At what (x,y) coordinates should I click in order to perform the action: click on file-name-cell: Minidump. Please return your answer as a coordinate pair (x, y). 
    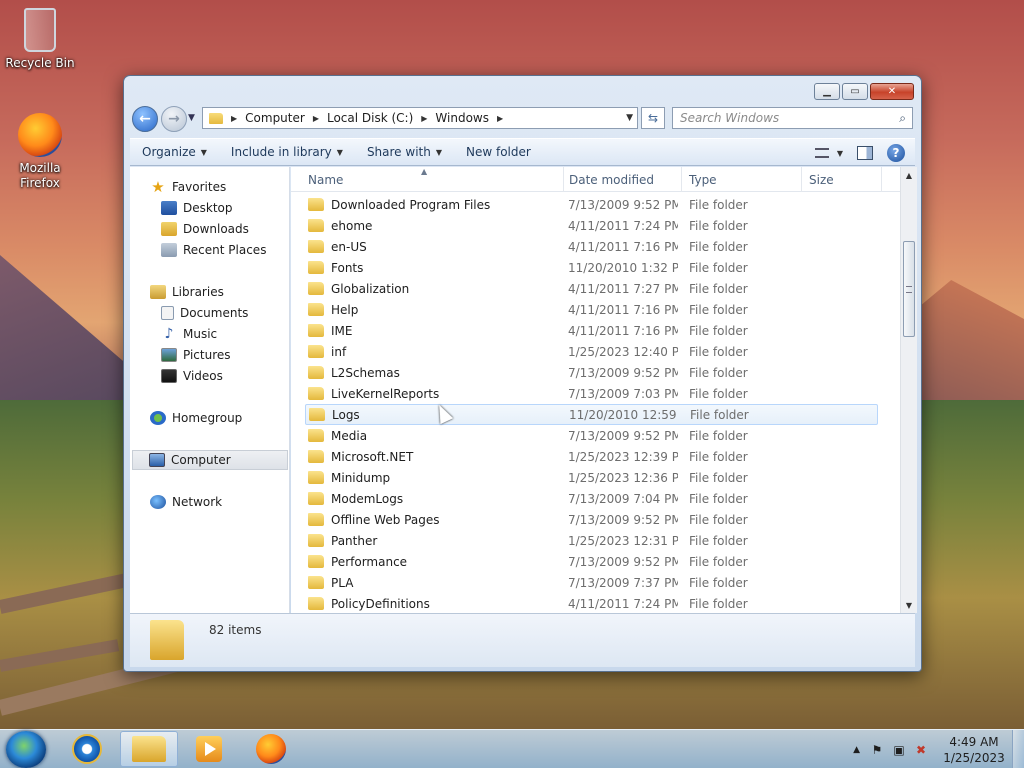
    Looking at the image, I should click on (349, 478).